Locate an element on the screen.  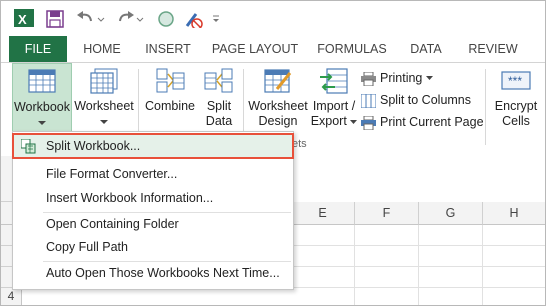
menu-item-open-containing-folder: Open Containing Folder is located at coordinates (153, 224).